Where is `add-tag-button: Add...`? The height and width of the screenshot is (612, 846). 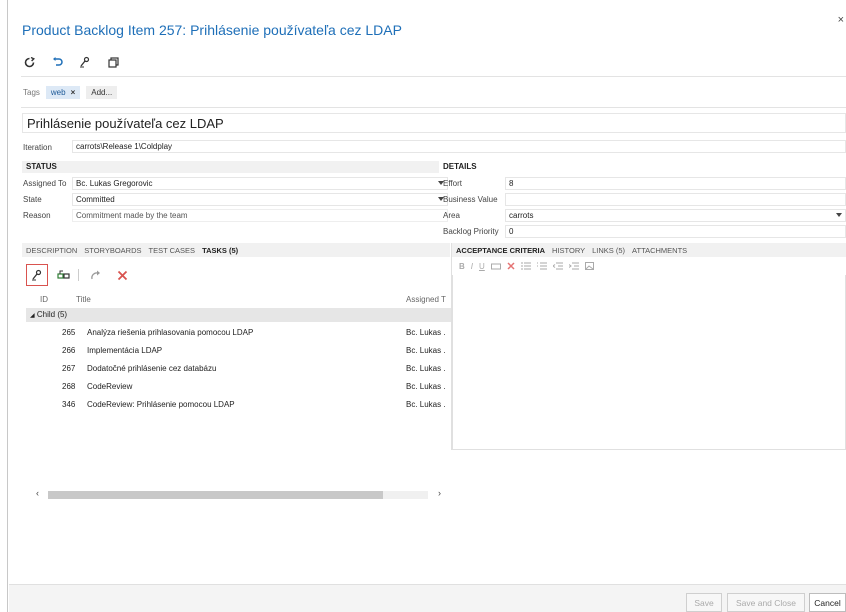
add-tag-button: Add... is located at coordinates (102, 92).